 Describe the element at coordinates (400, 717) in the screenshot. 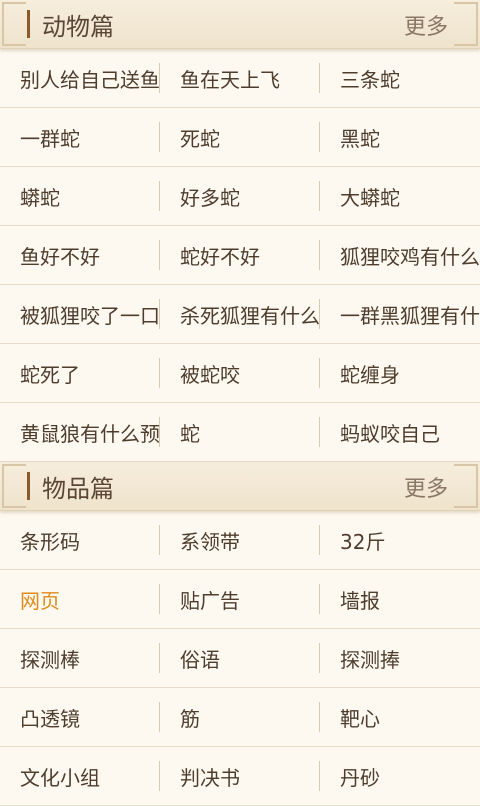

I see `grid-item: 靶心` at that location.